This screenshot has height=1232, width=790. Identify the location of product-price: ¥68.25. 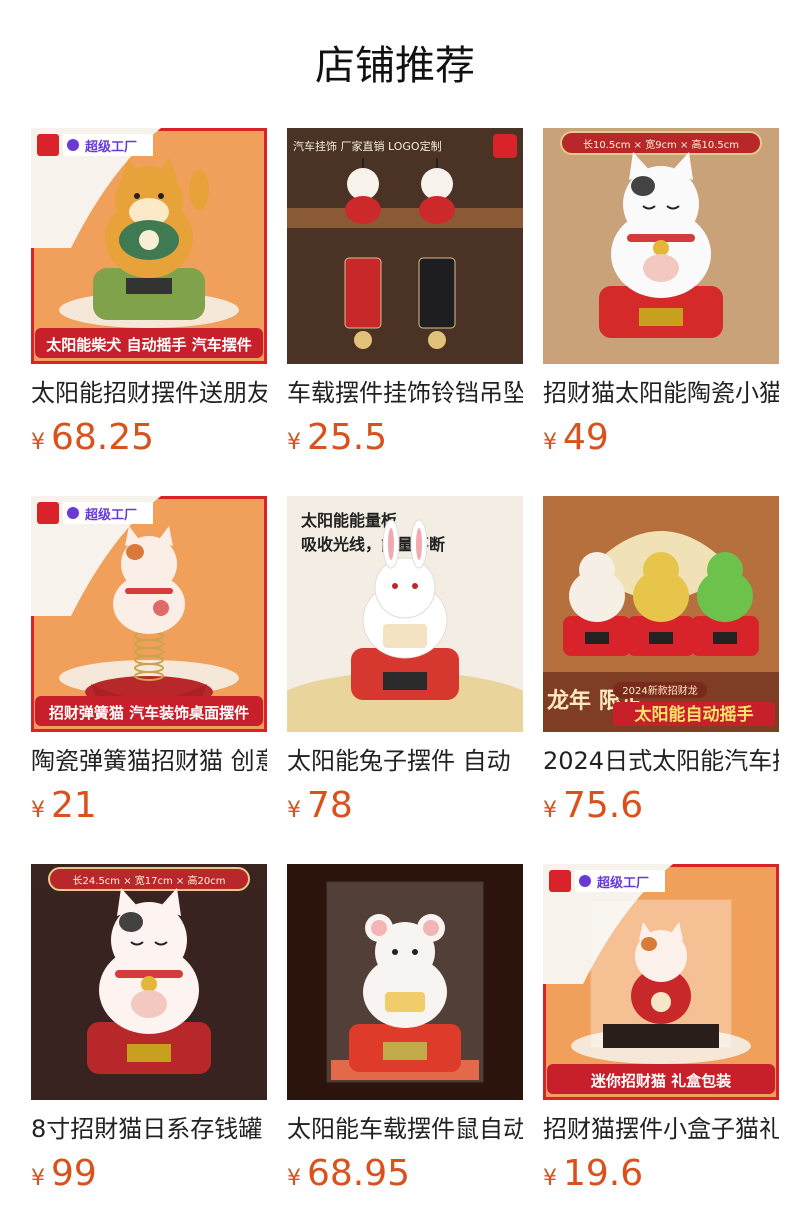
(149, 438).